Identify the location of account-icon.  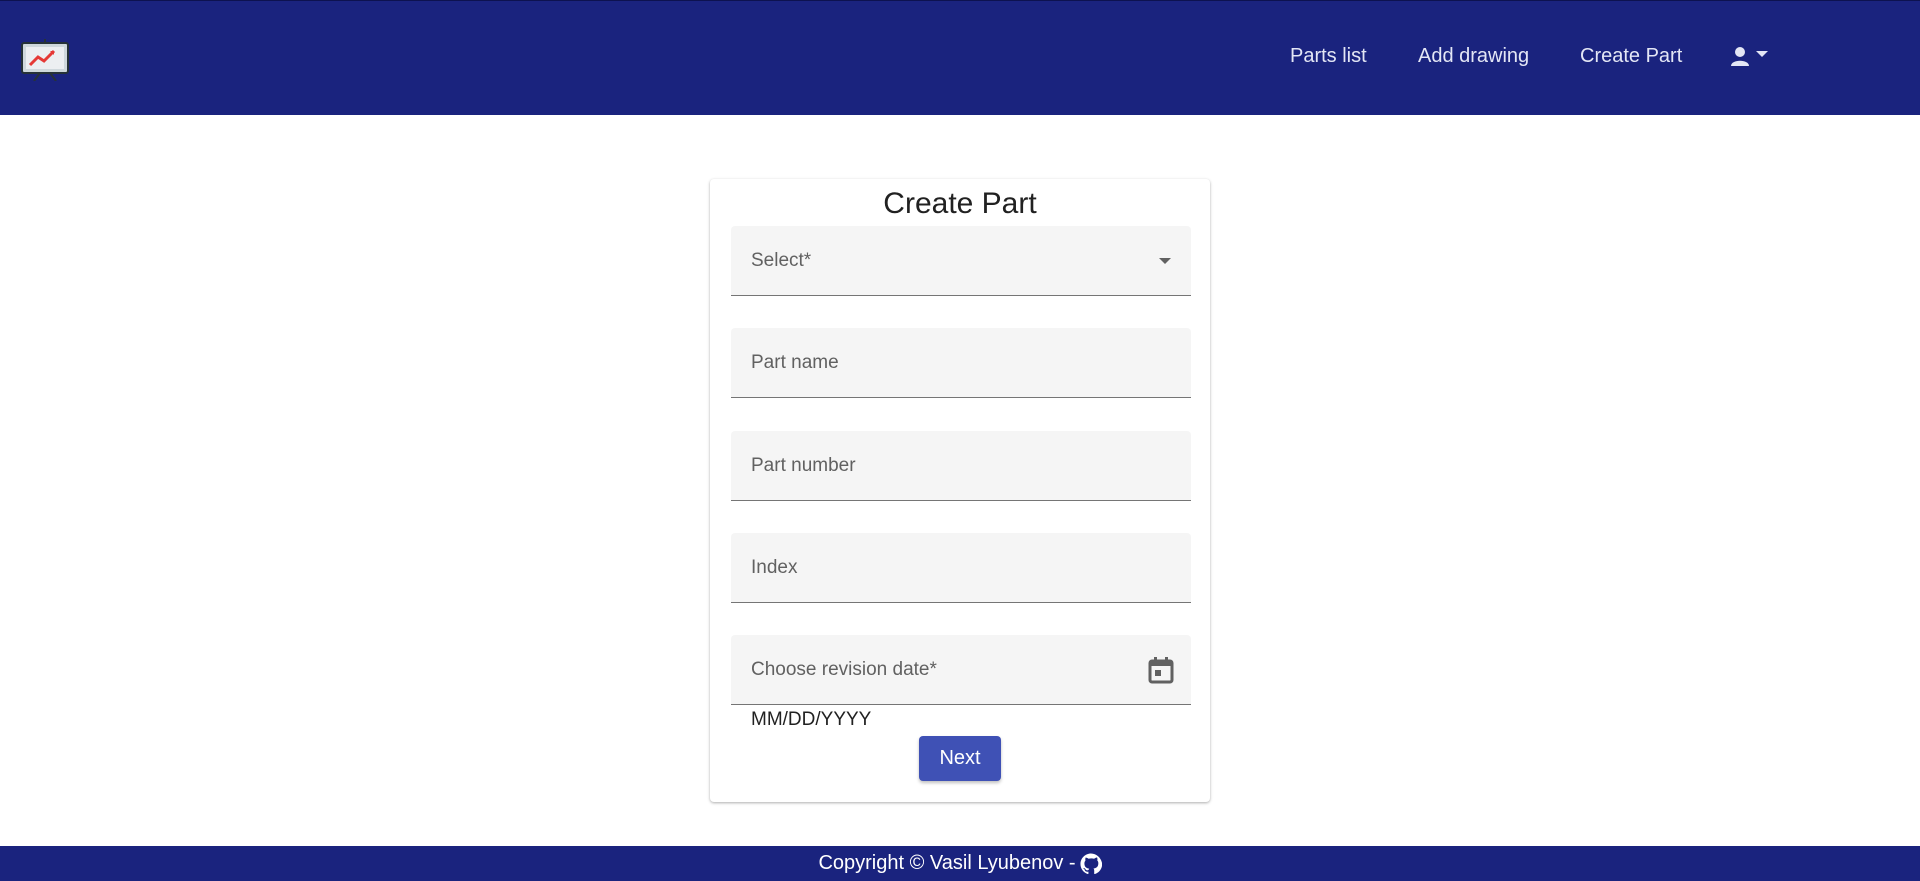
(1749, 56).